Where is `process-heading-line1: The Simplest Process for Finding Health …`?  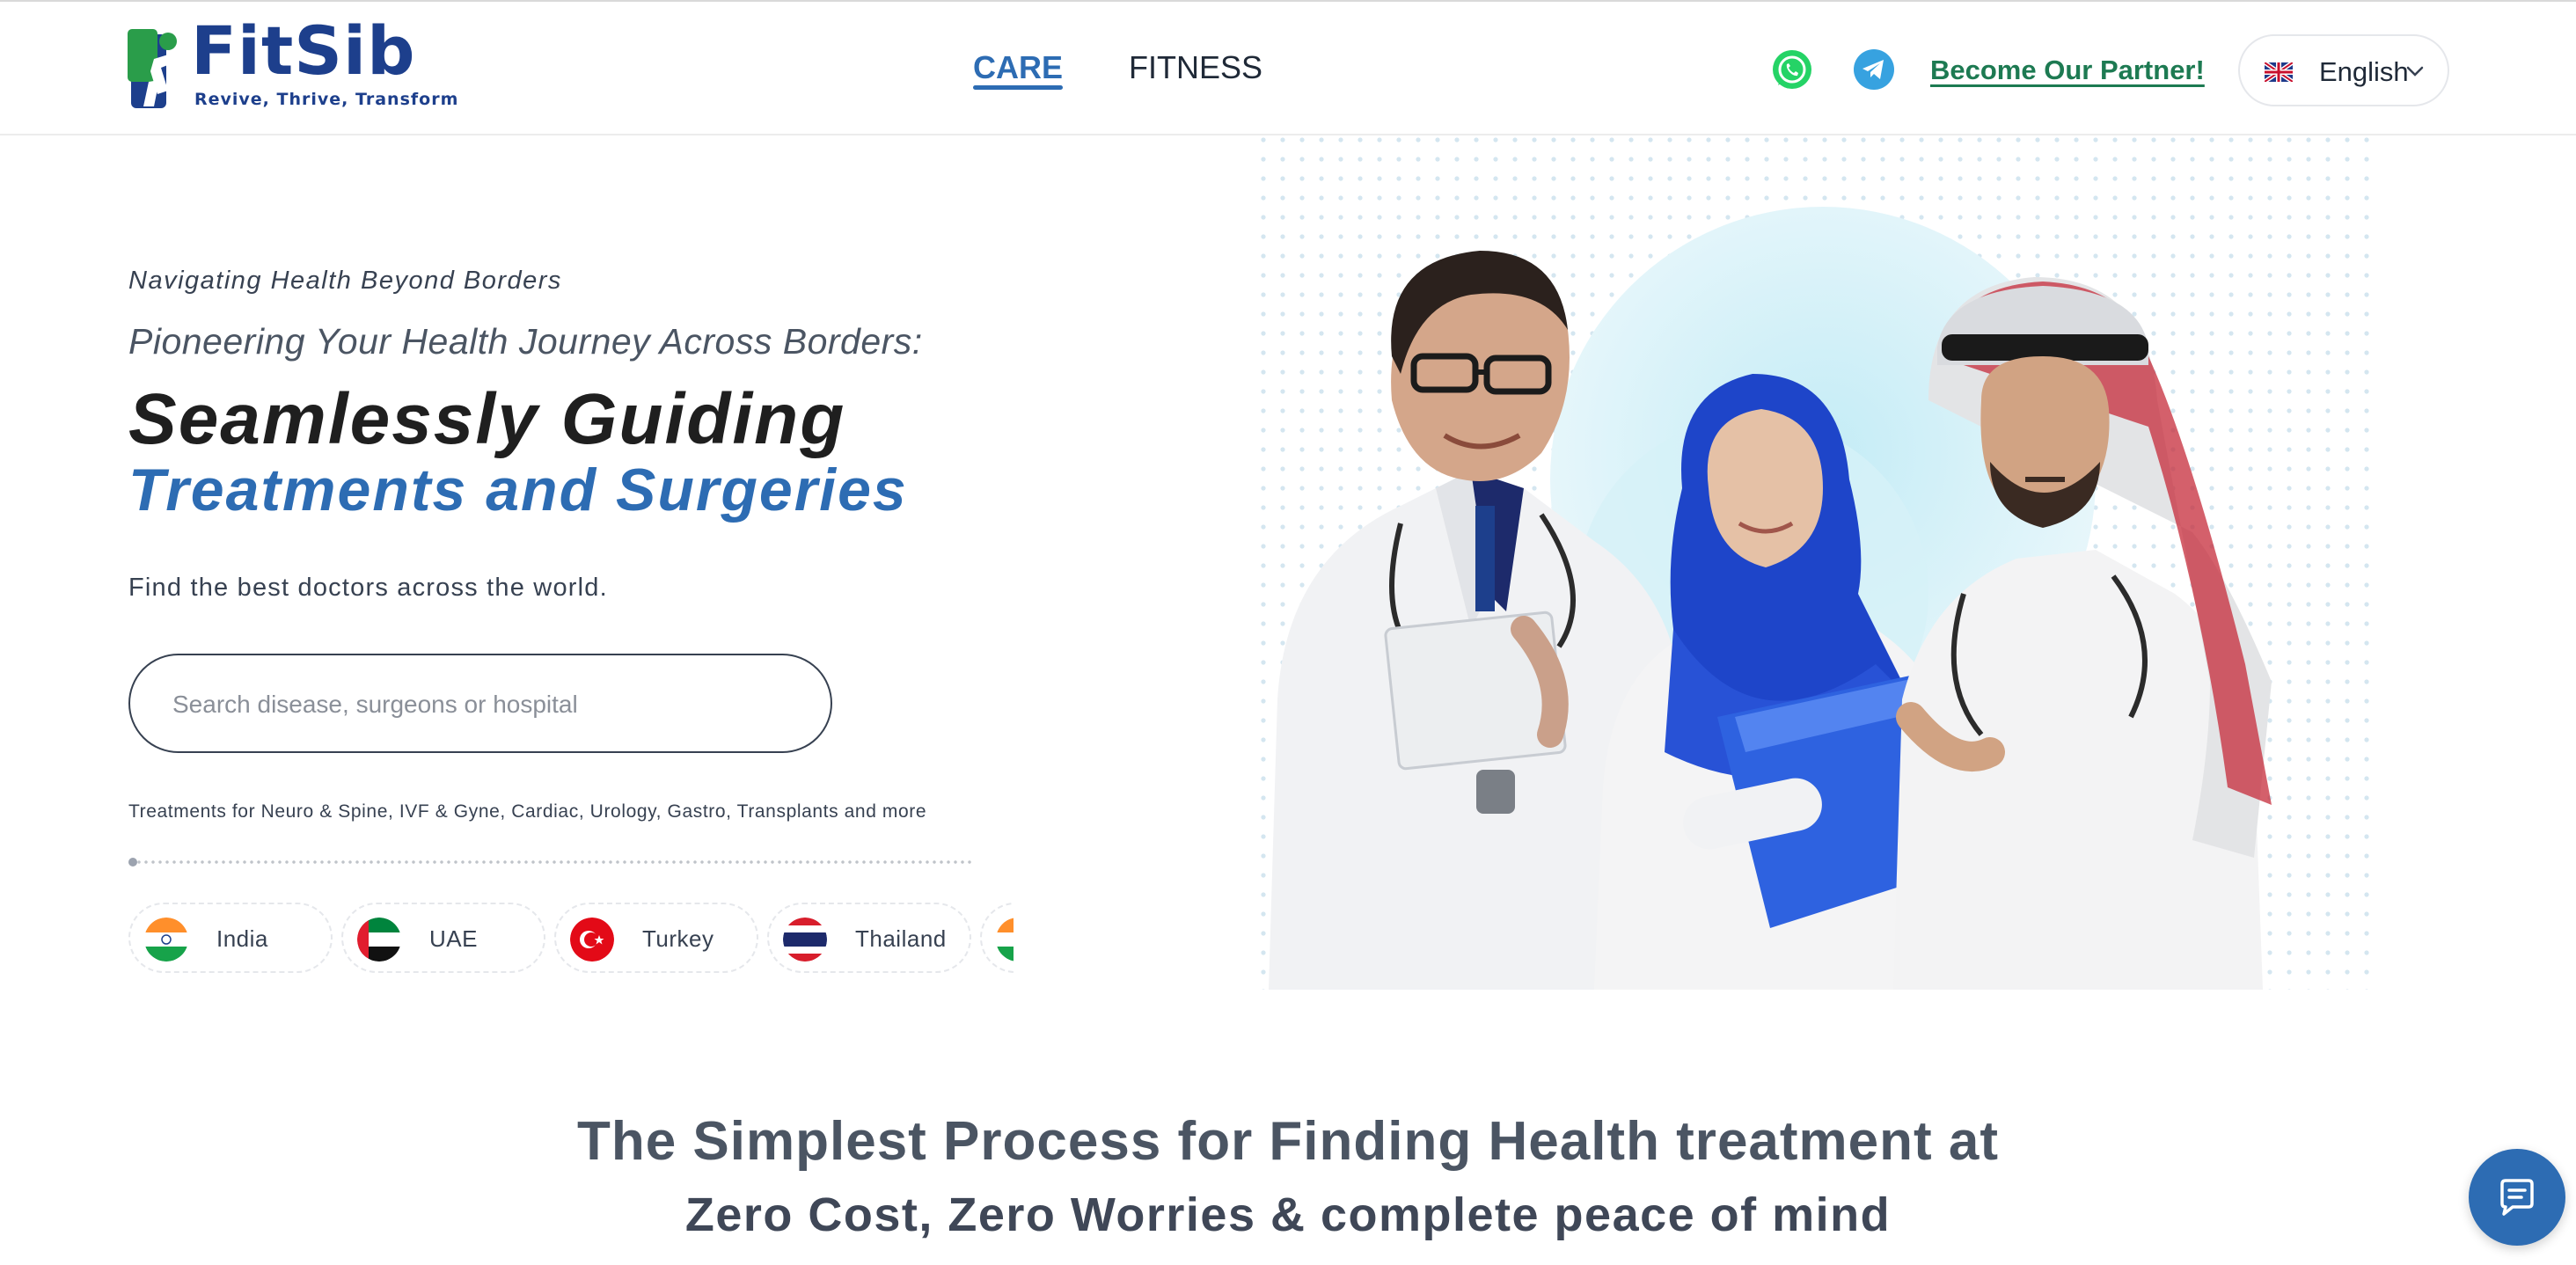
process-heading-line1: The Simplest Process for Finding Health … is located at coordinates (1288, 1141).